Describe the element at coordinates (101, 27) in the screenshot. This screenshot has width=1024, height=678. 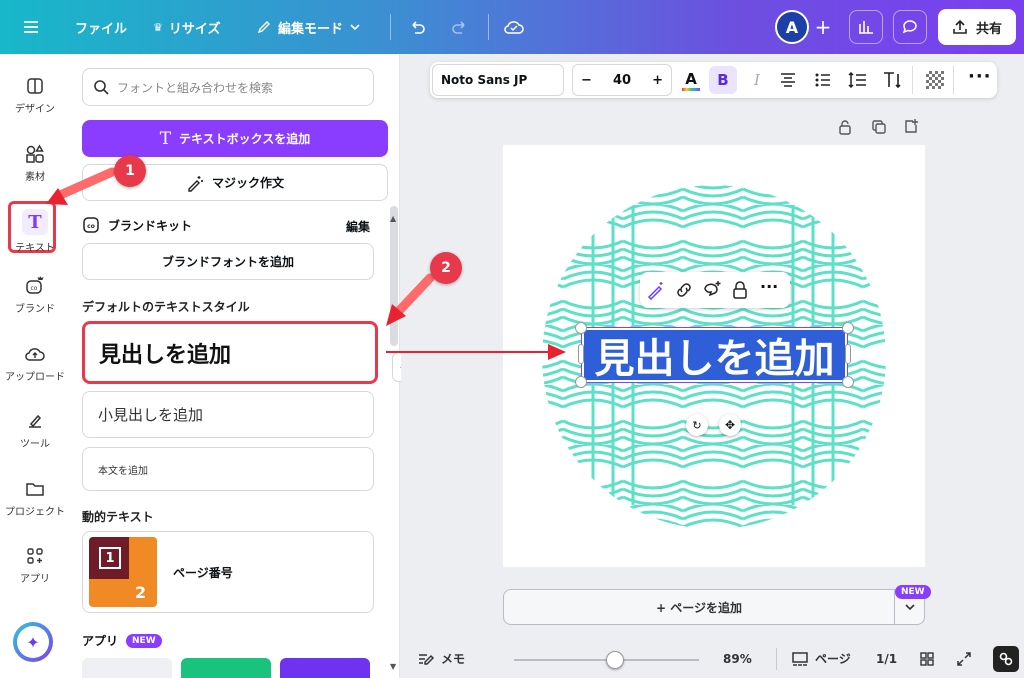
I see `file-menu: ファイル` at that location.